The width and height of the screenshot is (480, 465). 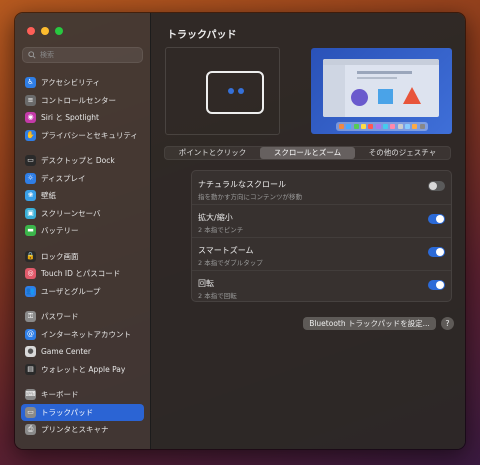 I want to click on sidebar-item-label: プライバシーとセキュリティ, so click(x=89, y=135).